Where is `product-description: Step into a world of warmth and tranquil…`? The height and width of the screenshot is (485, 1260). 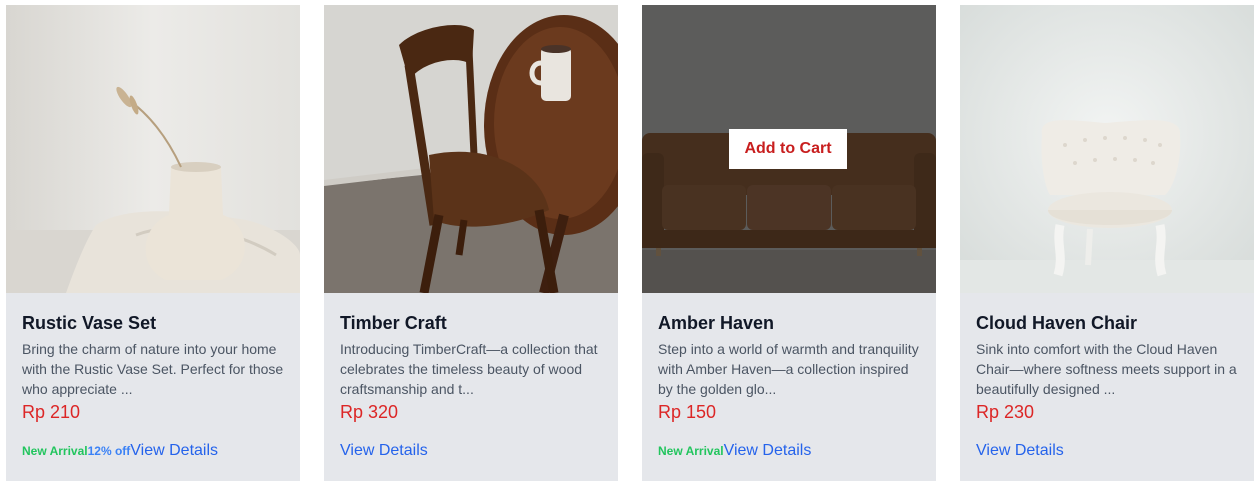
product-description: Step into a world of warmth and tranquil… is located at coordinates (788, 369).